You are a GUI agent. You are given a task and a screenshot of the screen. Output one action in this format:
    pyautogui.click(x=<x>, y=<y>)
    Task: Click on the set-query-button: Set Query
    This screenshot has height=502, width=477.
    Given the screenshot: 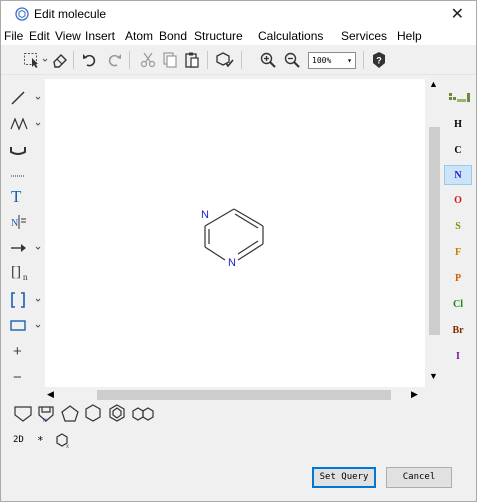 What is the action you would take?
    pyautogui.click(x=344, y=477)
    